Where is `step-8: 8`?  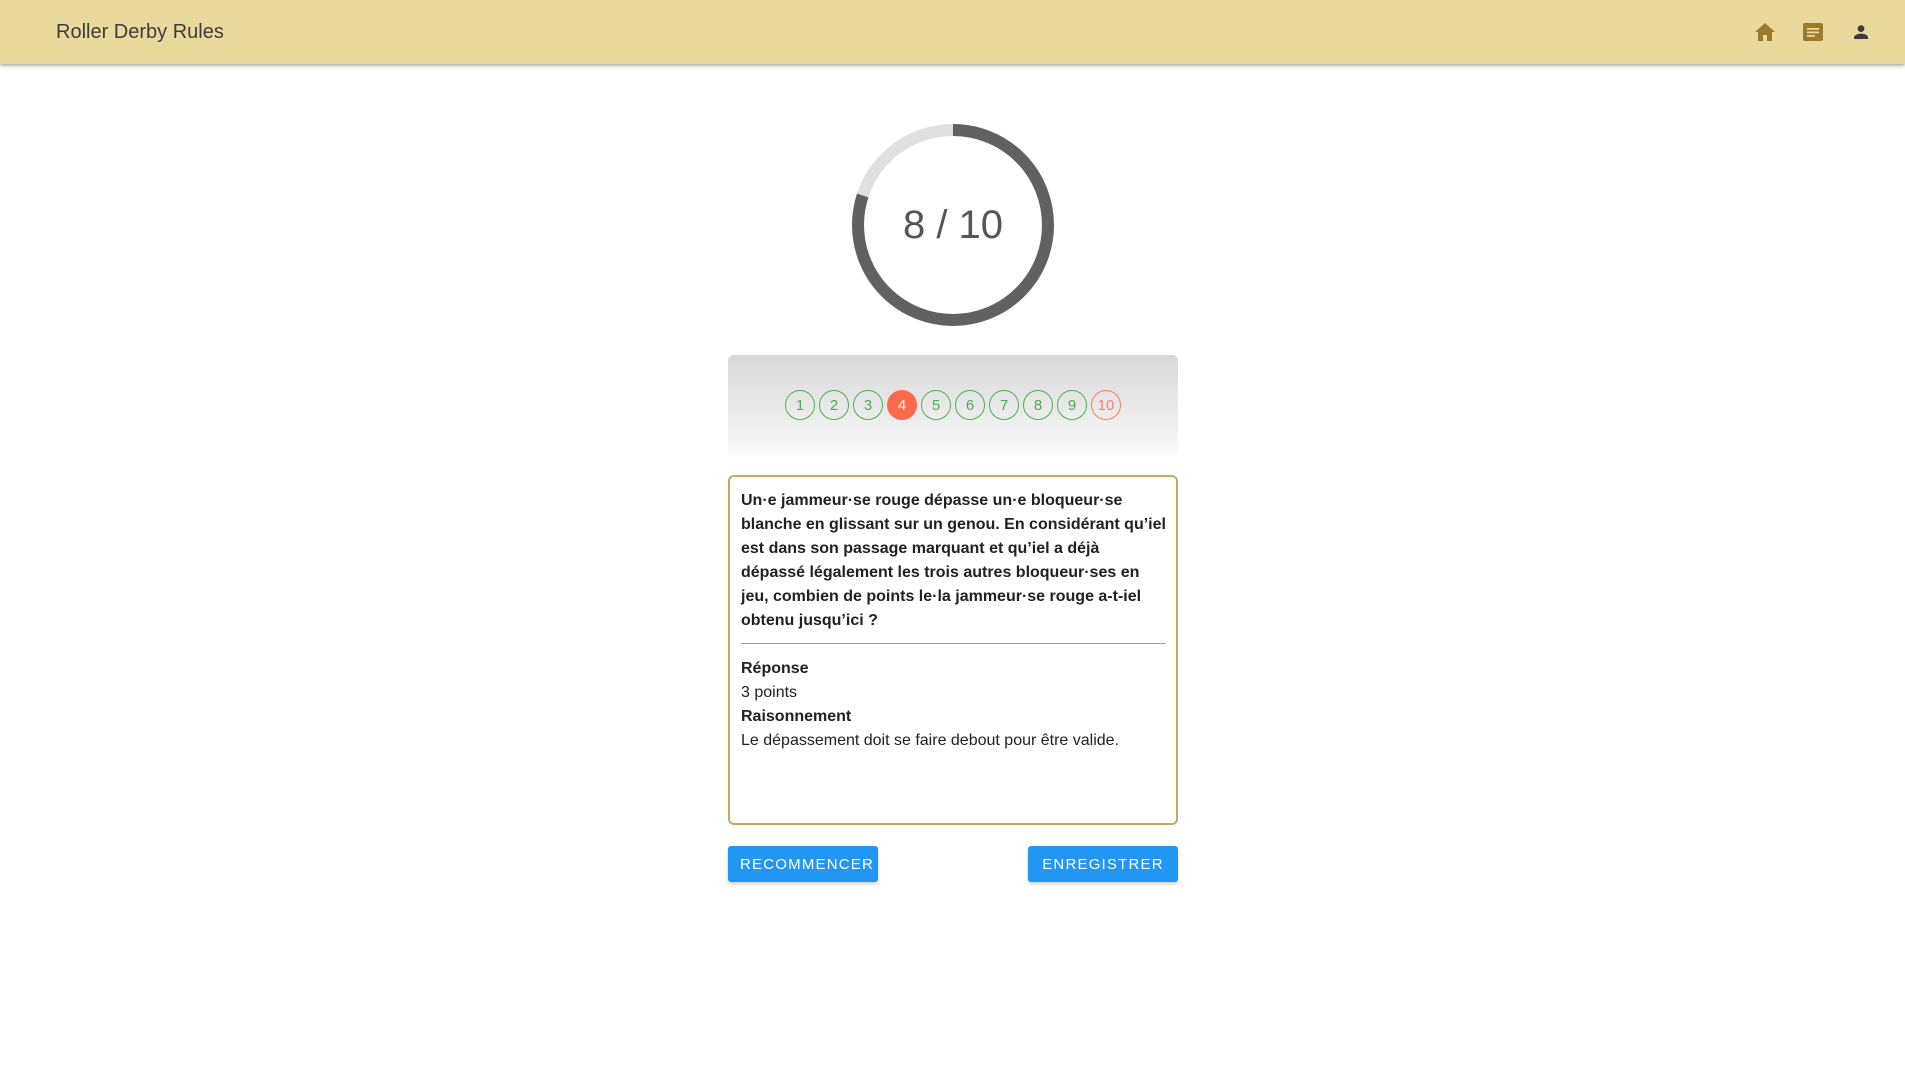 step-8: 8 is located at coordinates (1038, 405).